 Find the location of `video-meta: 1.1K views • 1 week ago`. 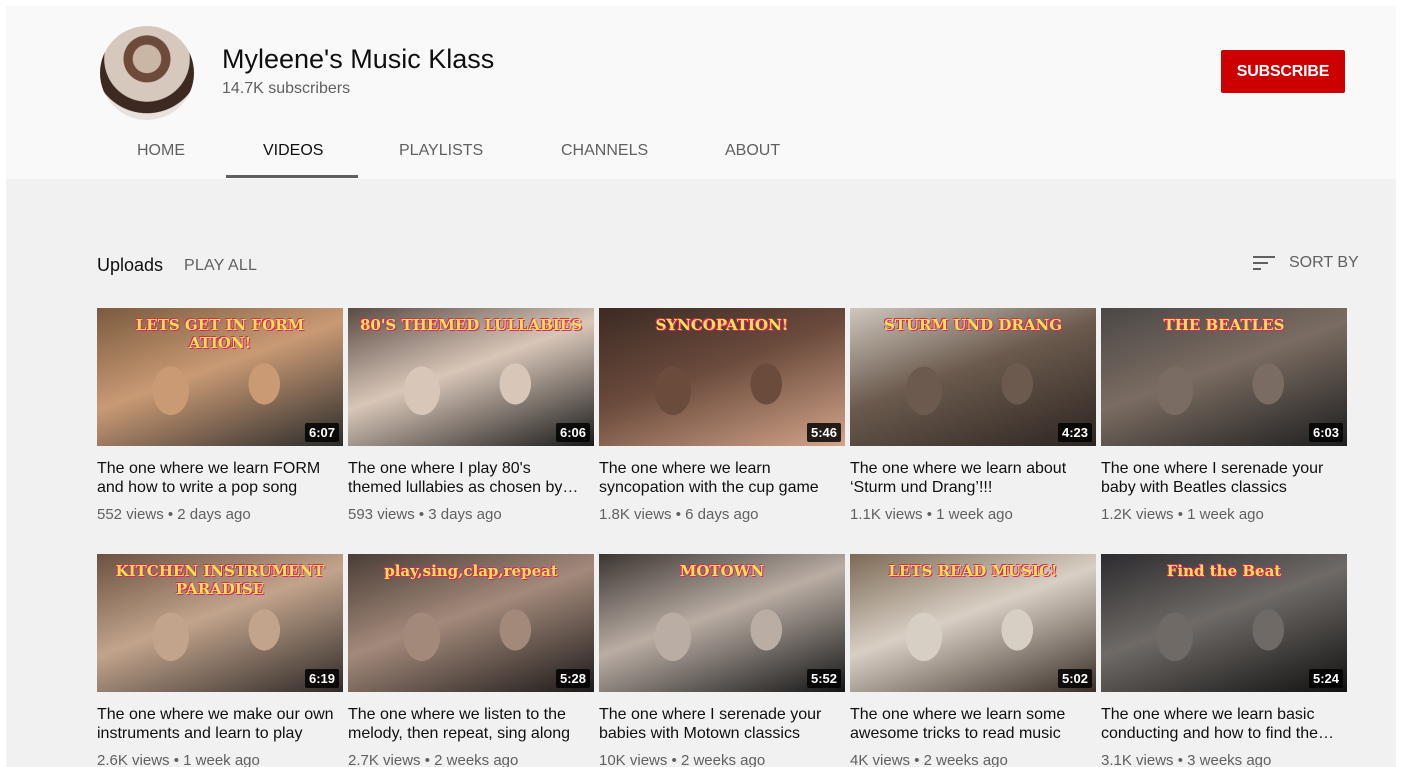

video-meta: 1.1K views • 1 week ago is located at coordinates (973, 514).